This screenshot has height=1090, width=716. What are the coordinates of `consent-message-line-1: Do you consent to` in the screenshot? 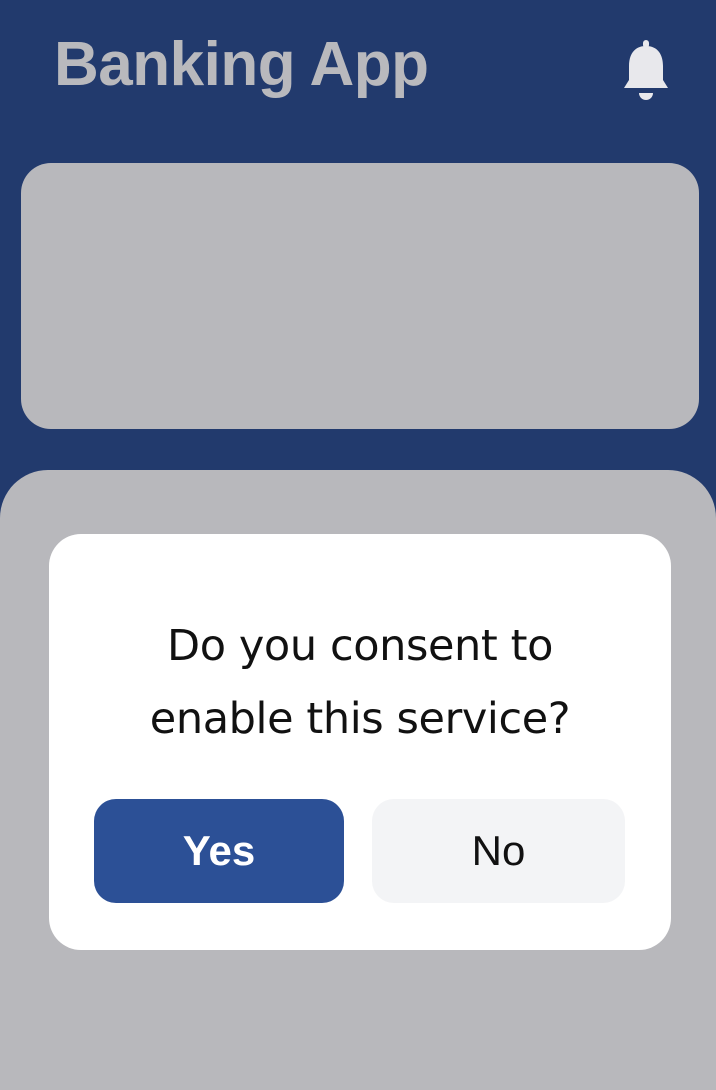 It's located at (360, 646).